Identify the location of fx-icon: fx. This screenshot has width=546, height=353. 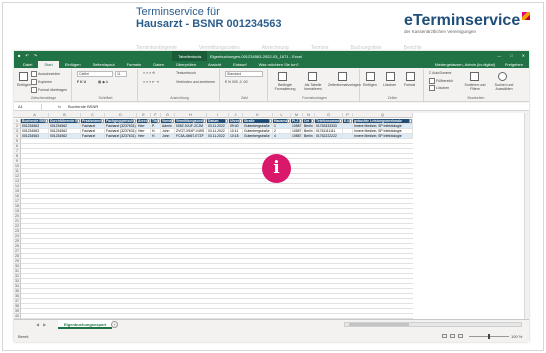
(59, 107).